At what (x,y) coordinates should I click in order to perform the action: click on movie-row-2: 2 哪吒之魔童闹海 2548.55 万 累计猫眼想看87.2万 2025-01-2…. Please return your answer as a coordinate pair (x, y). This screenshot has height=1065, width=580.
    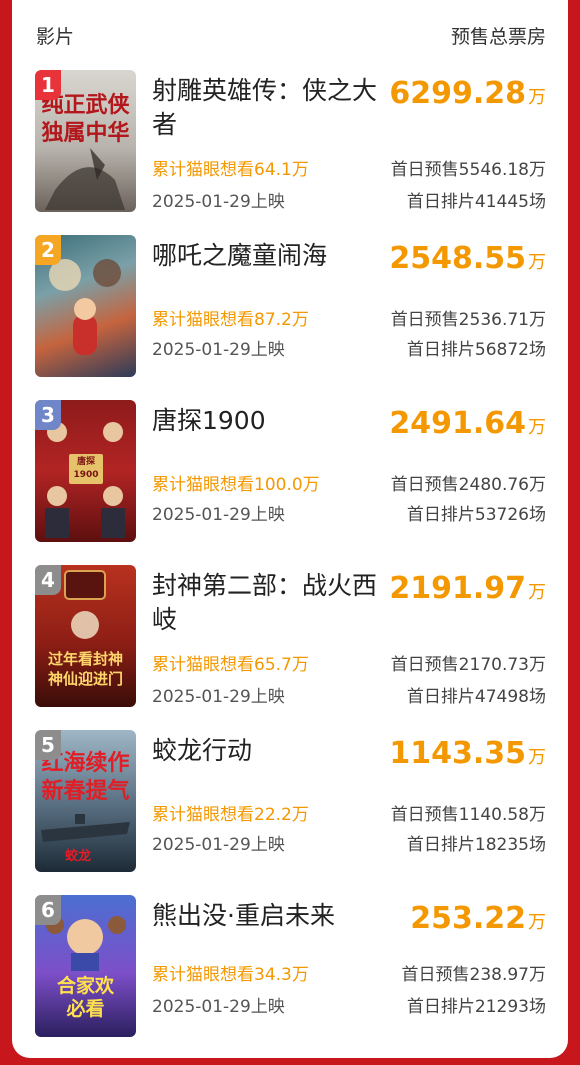
    Looking at the image, I should click on (290, 310).